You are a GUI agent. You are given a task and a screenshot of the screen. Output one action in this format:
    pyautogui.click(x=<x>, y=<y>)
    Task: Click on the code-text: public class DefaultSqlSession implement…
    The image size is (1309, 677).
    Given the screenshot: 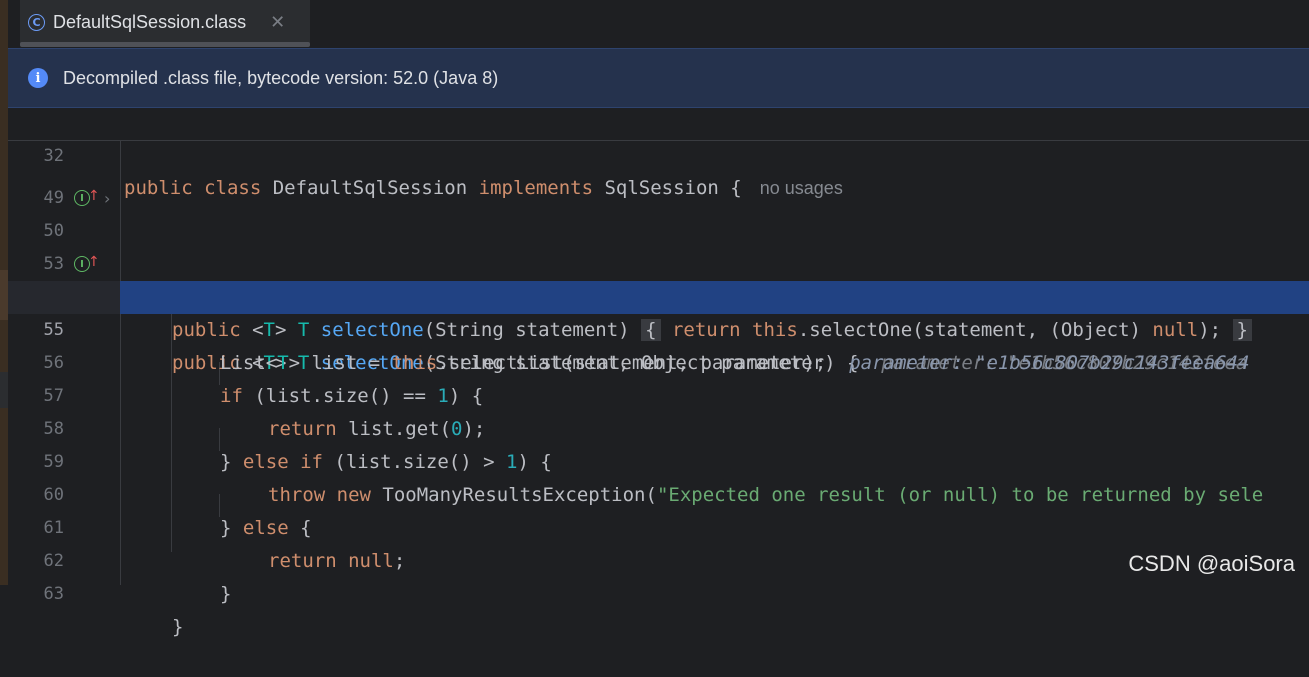 What is the action you would take?
    pyautogui.click(x=483, y=188)
    